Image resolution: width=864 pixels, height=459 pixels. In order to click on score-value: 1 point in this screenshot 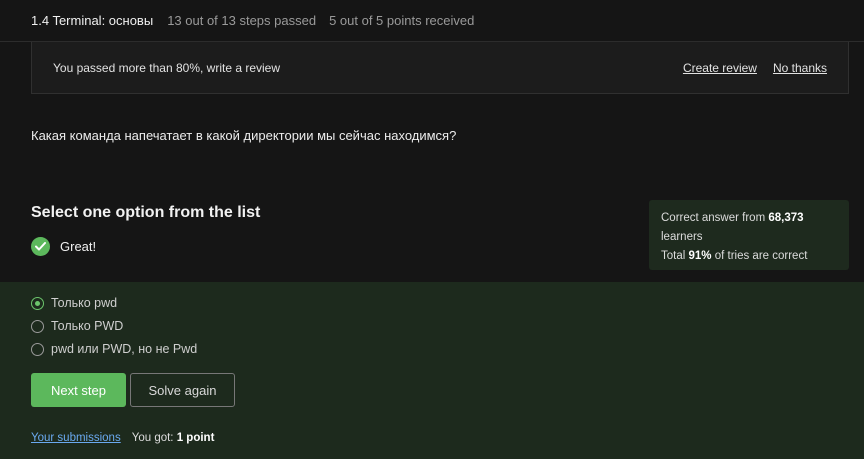, I will do `click(195, 438)`.